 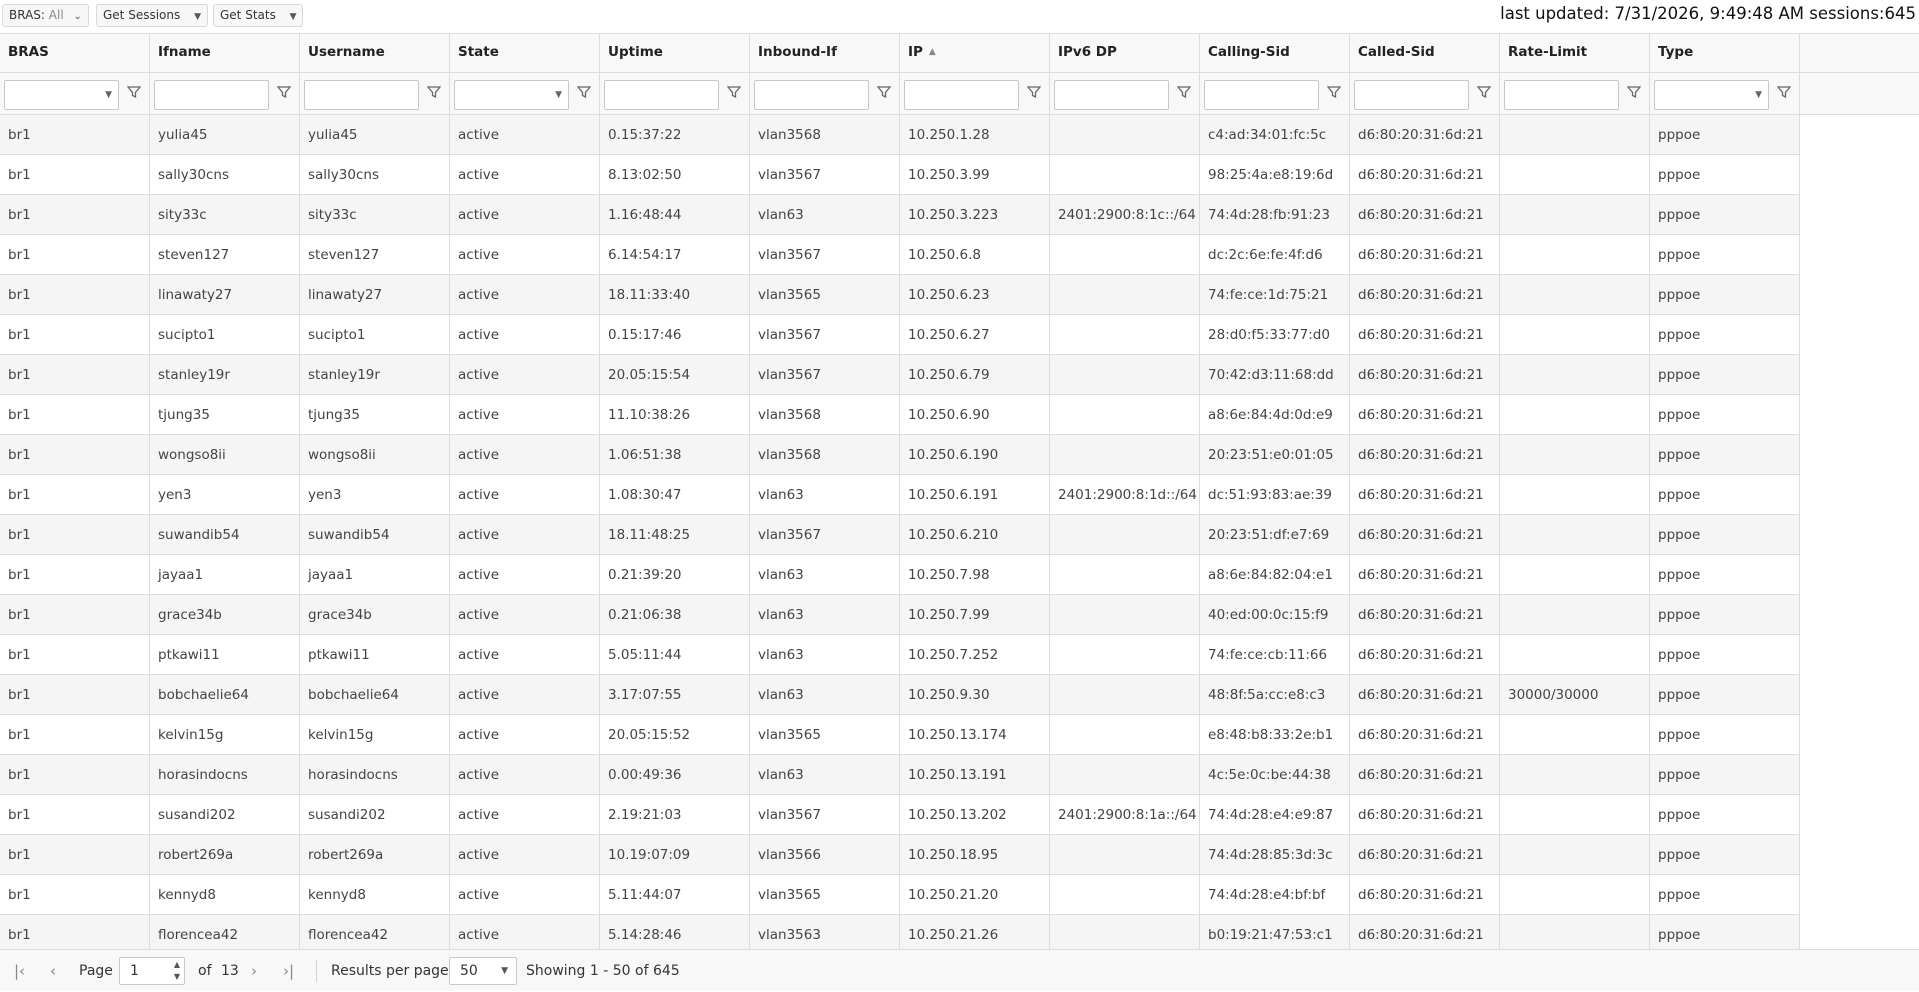 What do you see at coordinates (511, 95) in the screenshot?
I see `filter-select-state: ▼` at bounding box center [511, 95].